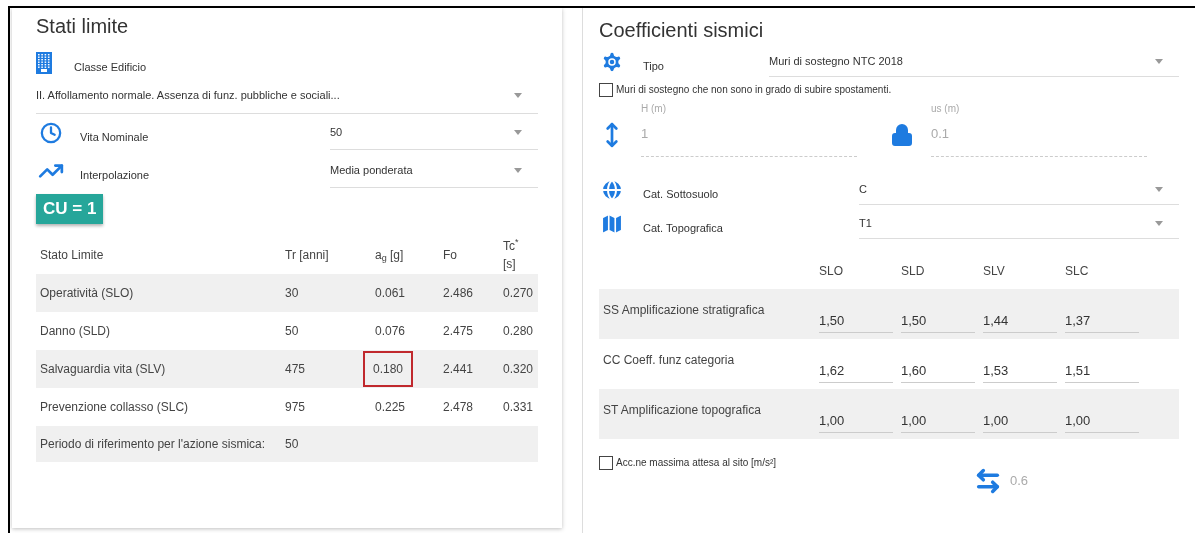 Image resolution: width=1195 pixels, height=533 pixels. Describe the element at coordinates (683, 228) in the screenshot. I see `field-label: Cat. Topografica` at that location.